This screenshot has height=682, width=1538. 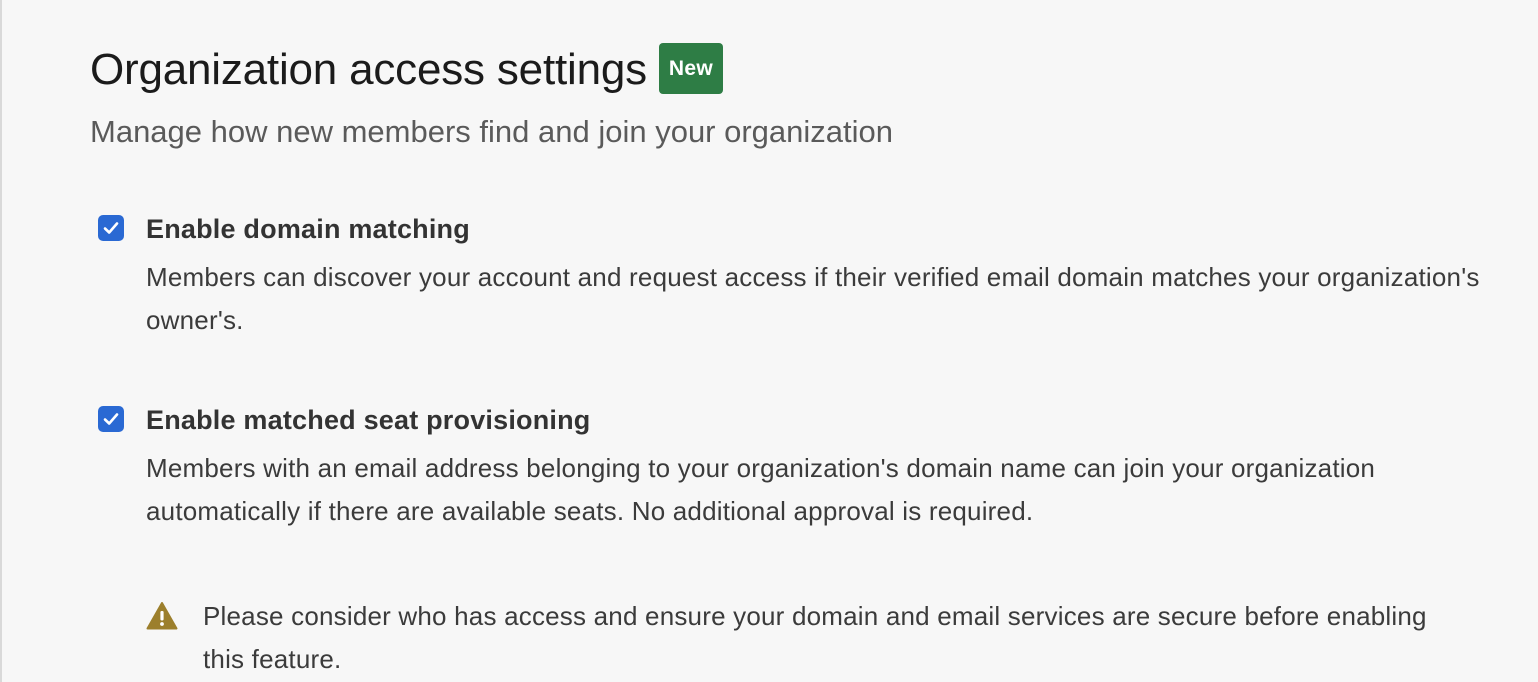 What do you see at coordinates (1, 341) in the screenshot?
I see `panel-left-border` at bounding box center [1, 341].